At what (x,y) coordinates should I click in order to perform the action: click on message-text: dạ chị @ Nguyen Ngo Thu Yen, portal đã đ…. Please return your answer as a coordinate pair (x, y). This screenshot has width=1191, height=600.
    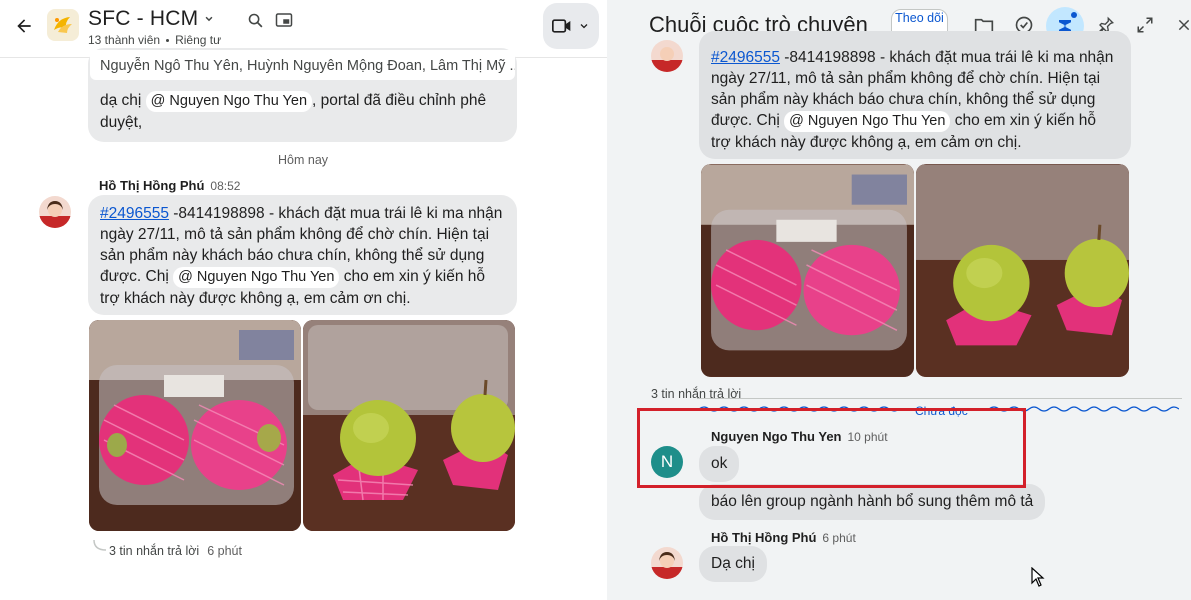
    Looking at the image, I should click on (302, 111).